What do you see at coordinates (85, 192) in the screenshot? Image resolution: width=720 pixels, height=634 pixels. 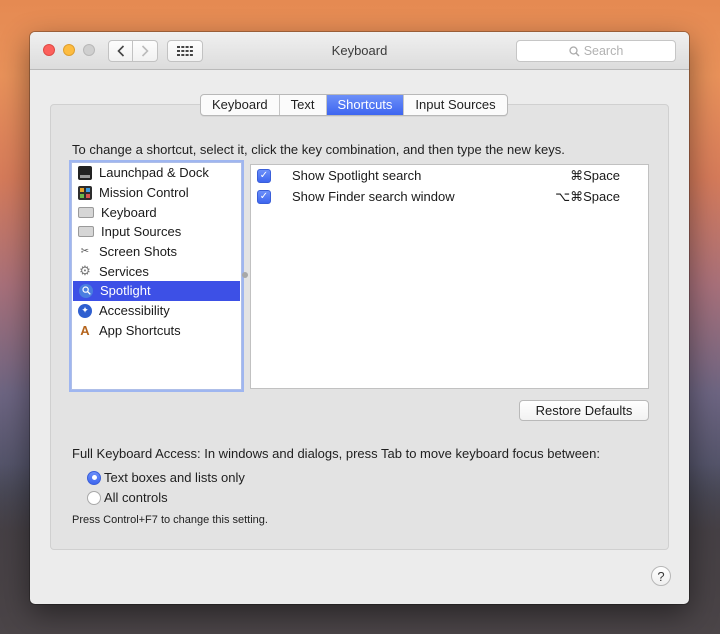 I see `mission-control-icon` at bounding box center [85, 192].